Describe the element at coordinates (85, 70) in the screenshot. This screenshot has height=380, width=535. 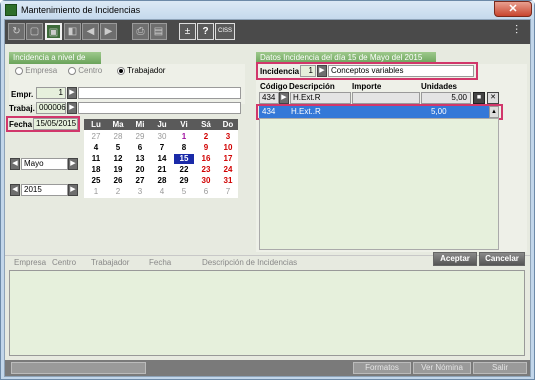
I see `radio-centro: Centro` at that location.